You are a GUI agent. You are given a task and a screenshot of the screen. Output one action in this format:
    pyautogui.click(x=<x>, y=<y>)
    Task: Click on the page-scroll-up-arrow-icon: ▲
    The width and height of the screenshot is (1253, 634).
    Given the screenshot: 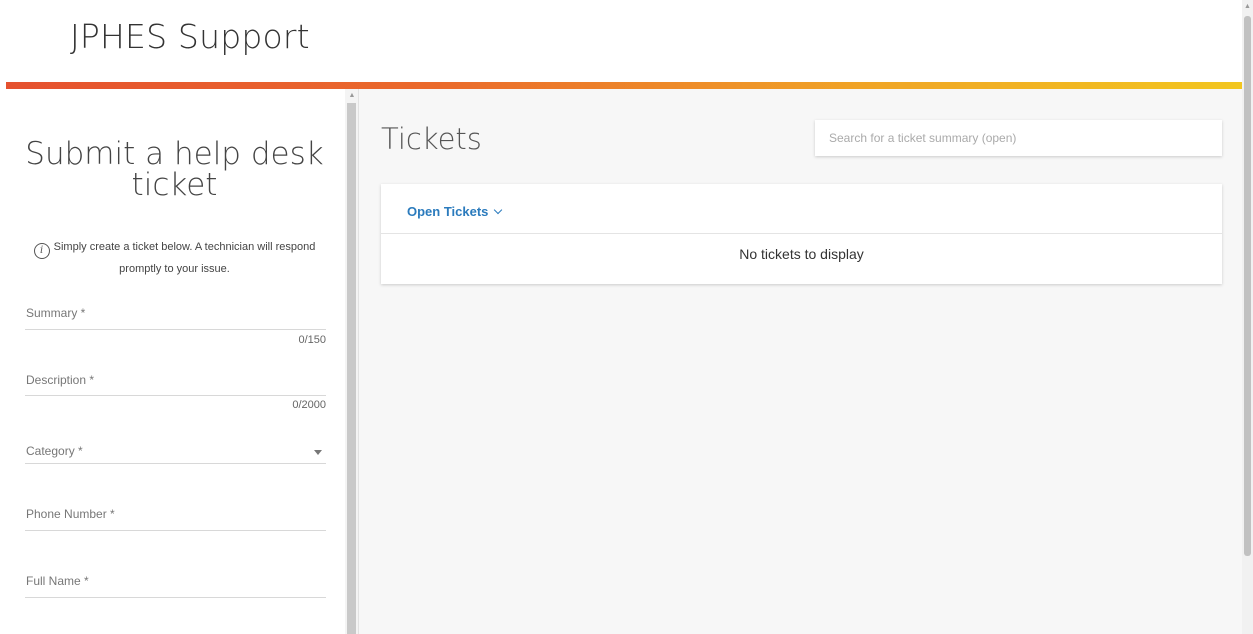 What is the action you would take?
    pyautogui.click(x=1247, y=7)
    